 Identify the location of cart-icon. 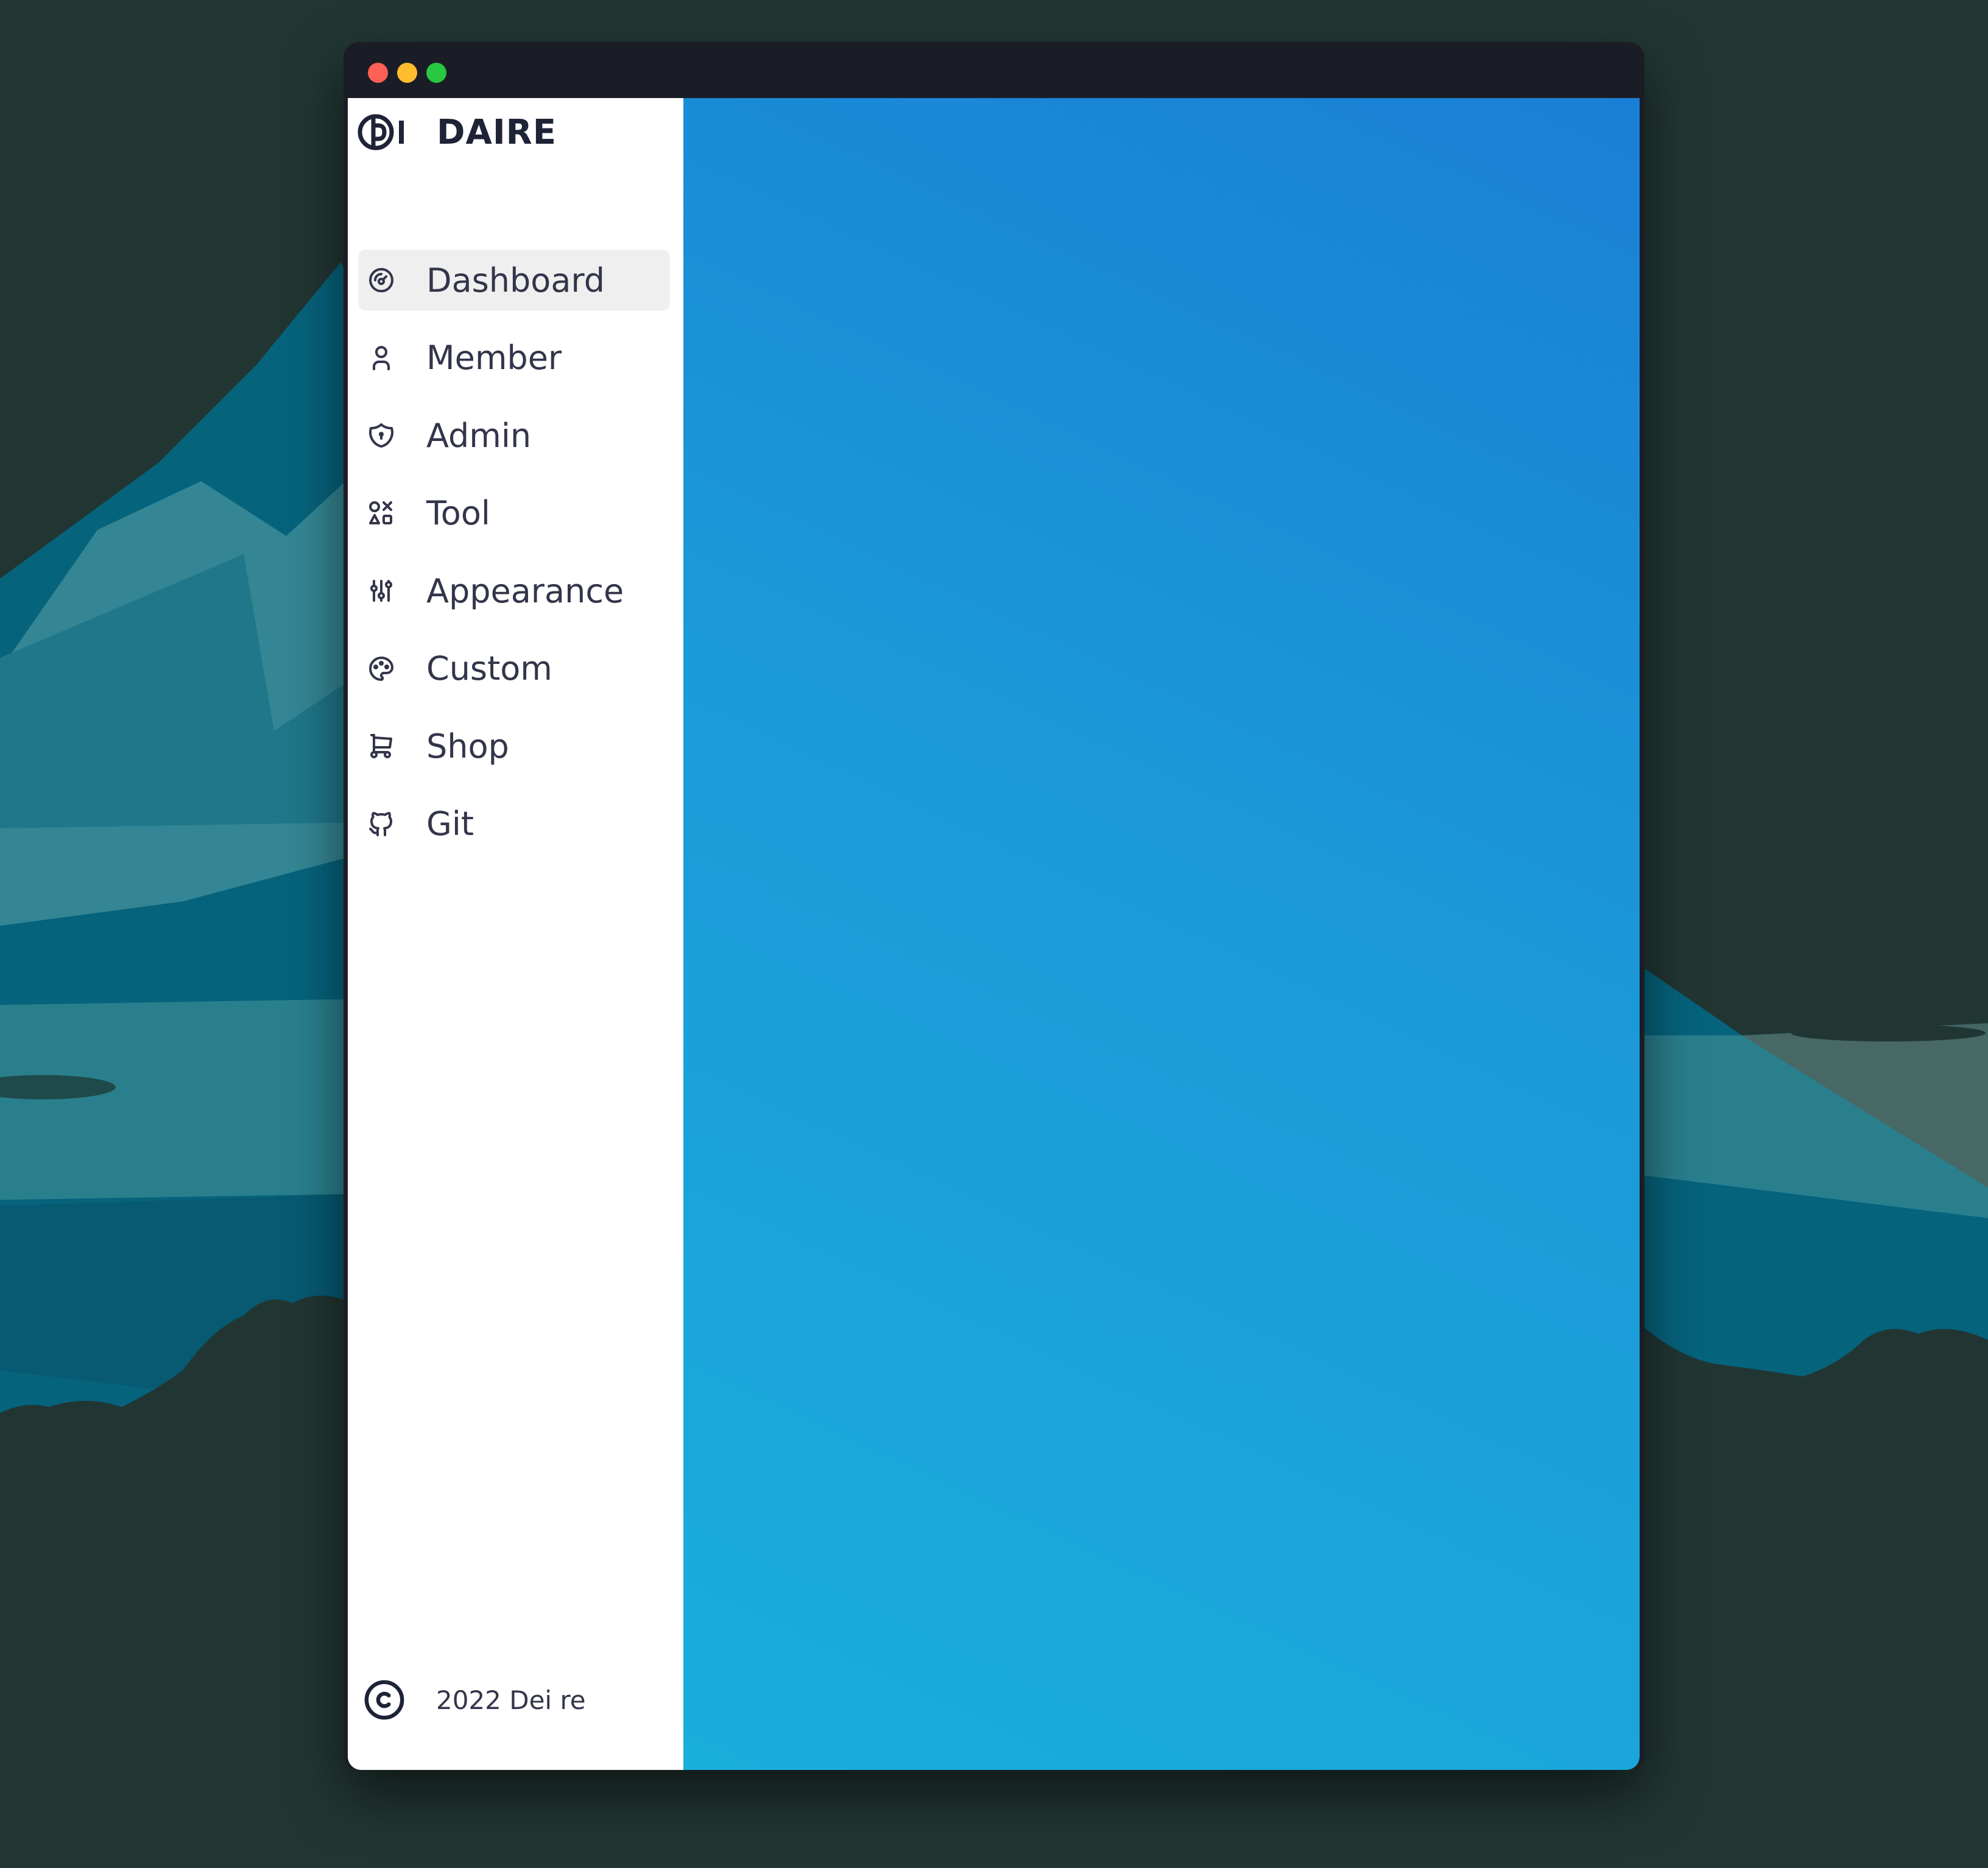
(381, 746).